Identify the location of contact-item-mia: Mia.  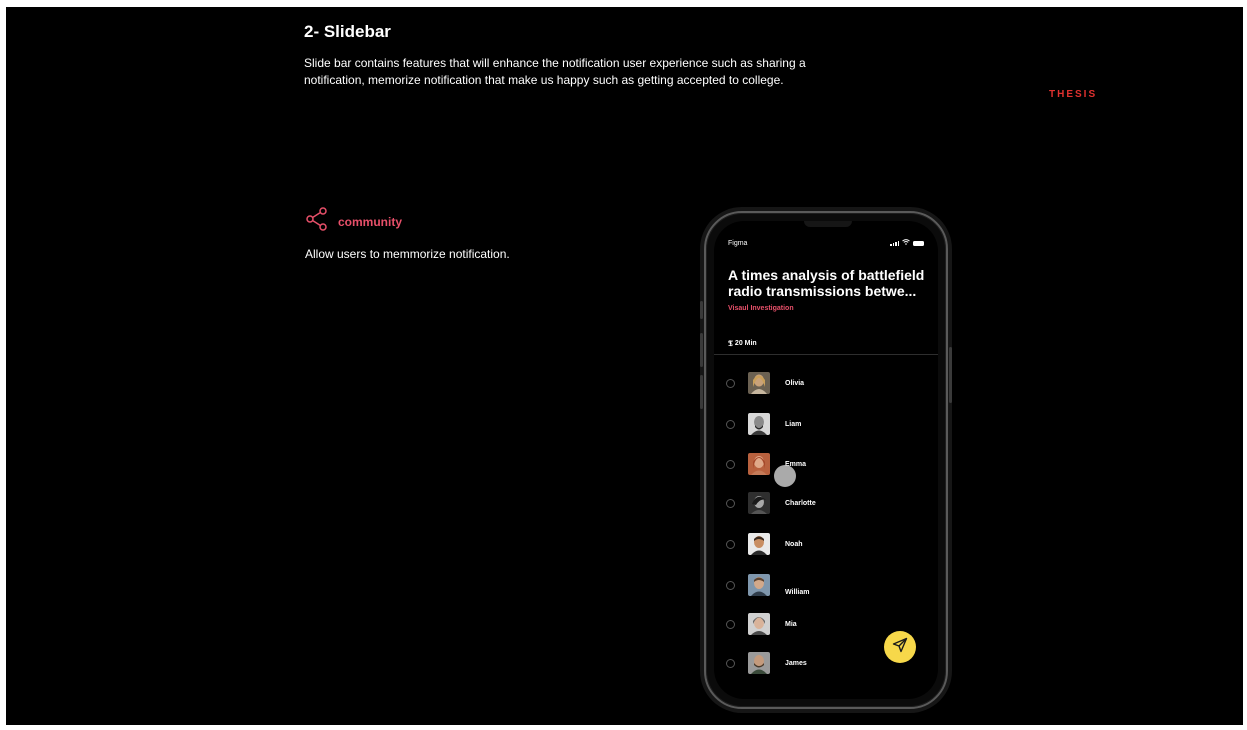
(761, 624).